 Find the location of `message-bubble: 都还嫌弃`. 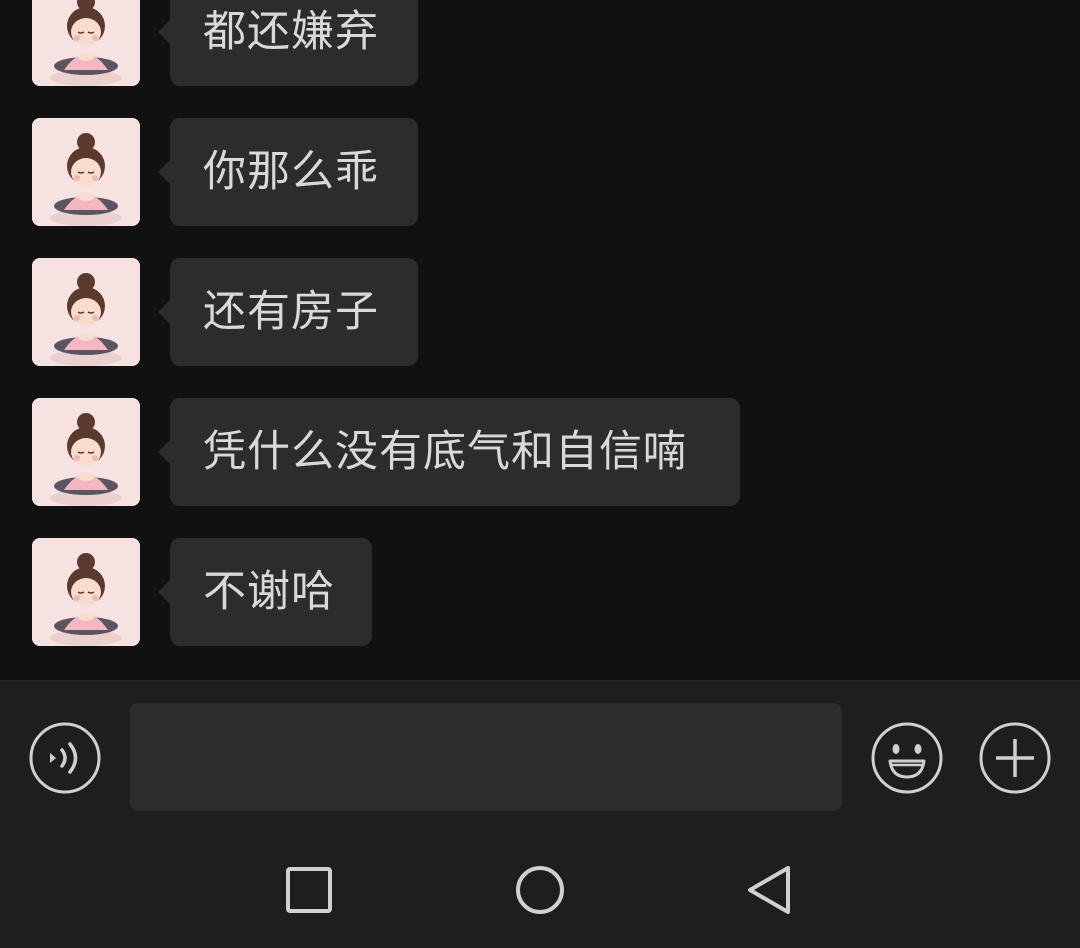

message-bubble: 都还嫌弃 is located at coordinates (288, 43).